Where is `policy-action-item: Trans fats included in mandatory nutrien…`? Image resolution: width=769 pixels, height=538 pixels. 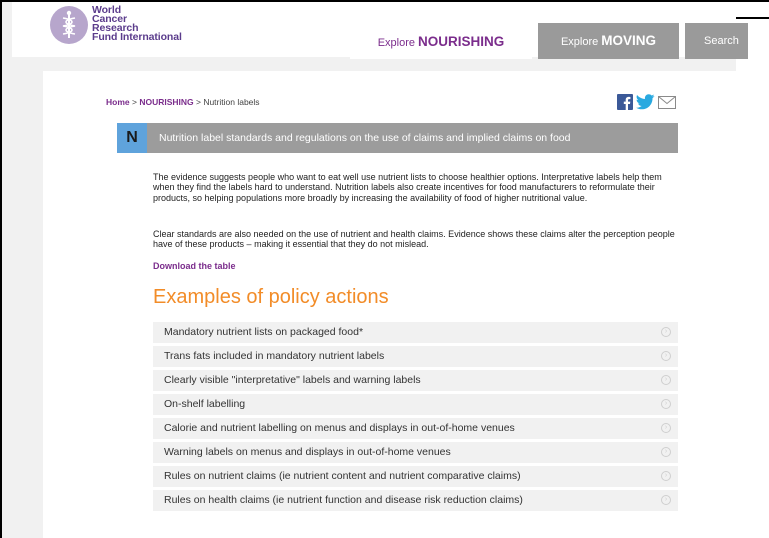 policy-action-item: Trans fats included in mandatory nutrien… is located at coordinates (415, 356).